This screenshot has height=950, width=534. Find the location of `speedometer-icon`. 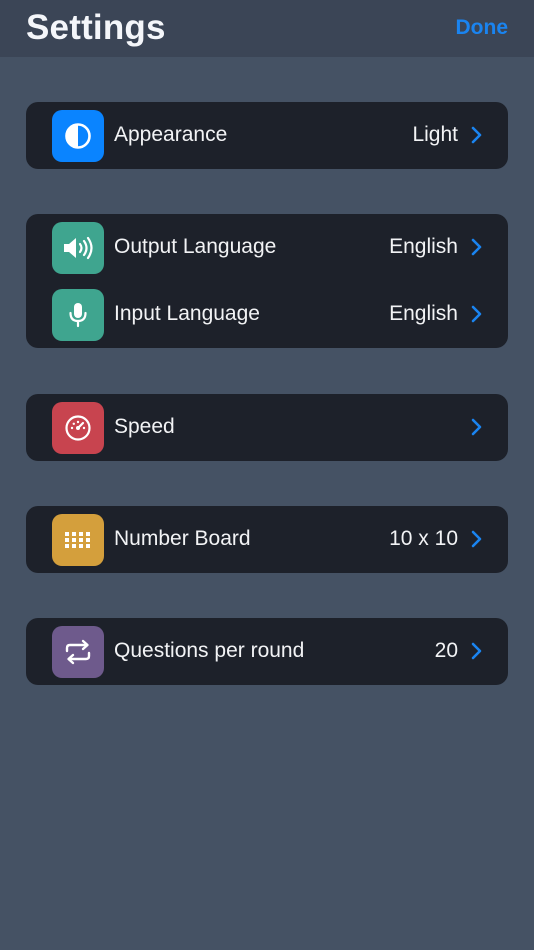

speedometer-icon is located at coordinates (78, 428).